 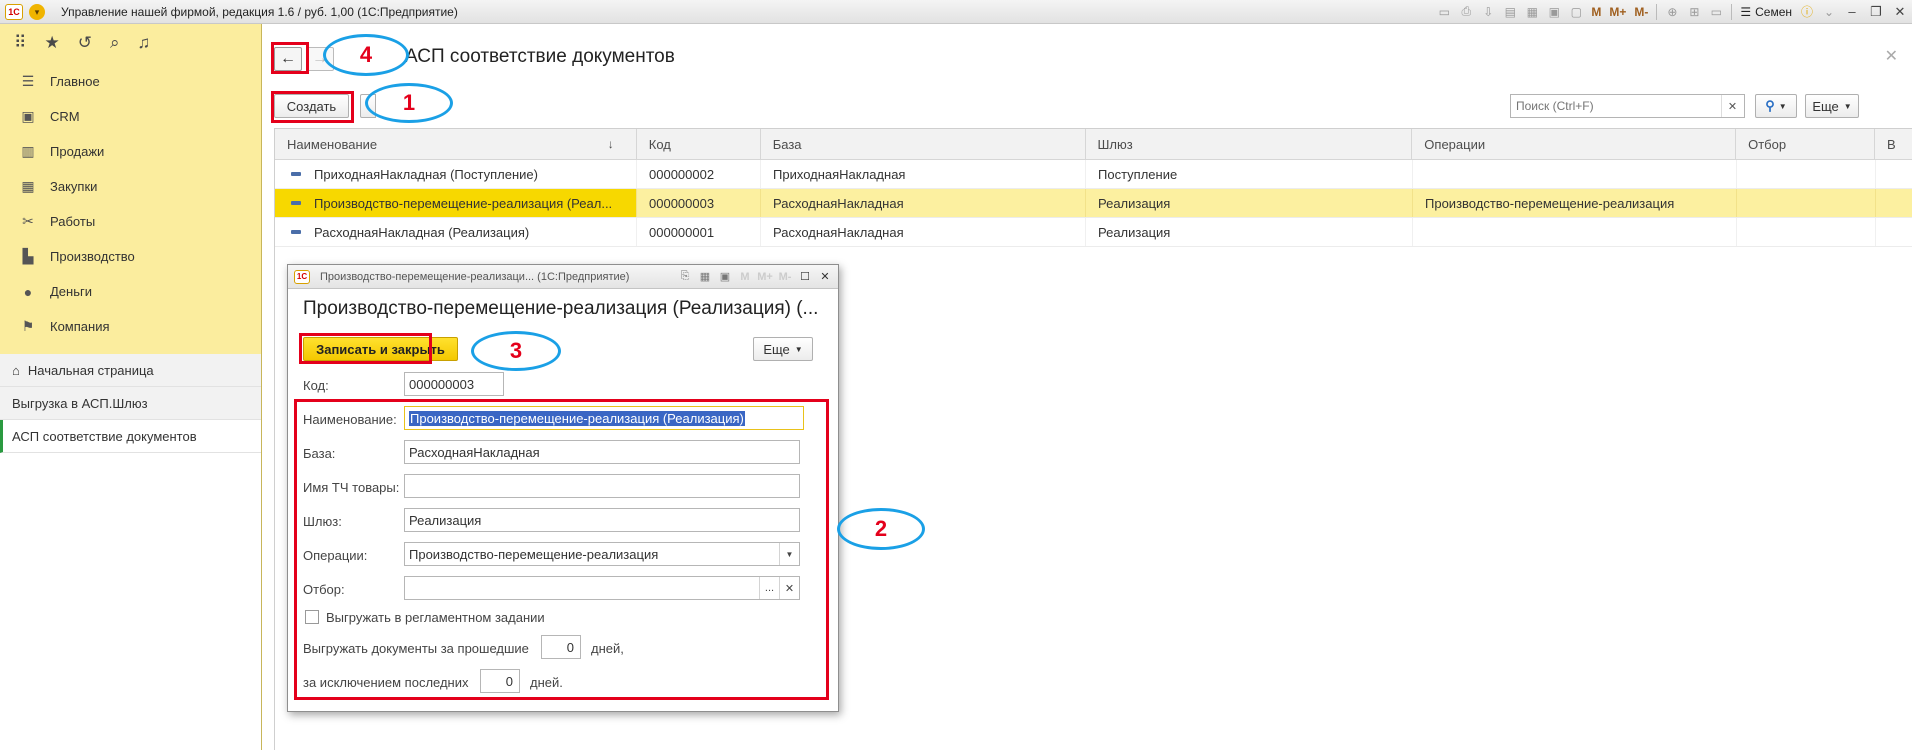 What do you see at coordinates (1466, 12) in the screenshot?
I see `print-icon: ⎙` at bounding box center [1466, 12].